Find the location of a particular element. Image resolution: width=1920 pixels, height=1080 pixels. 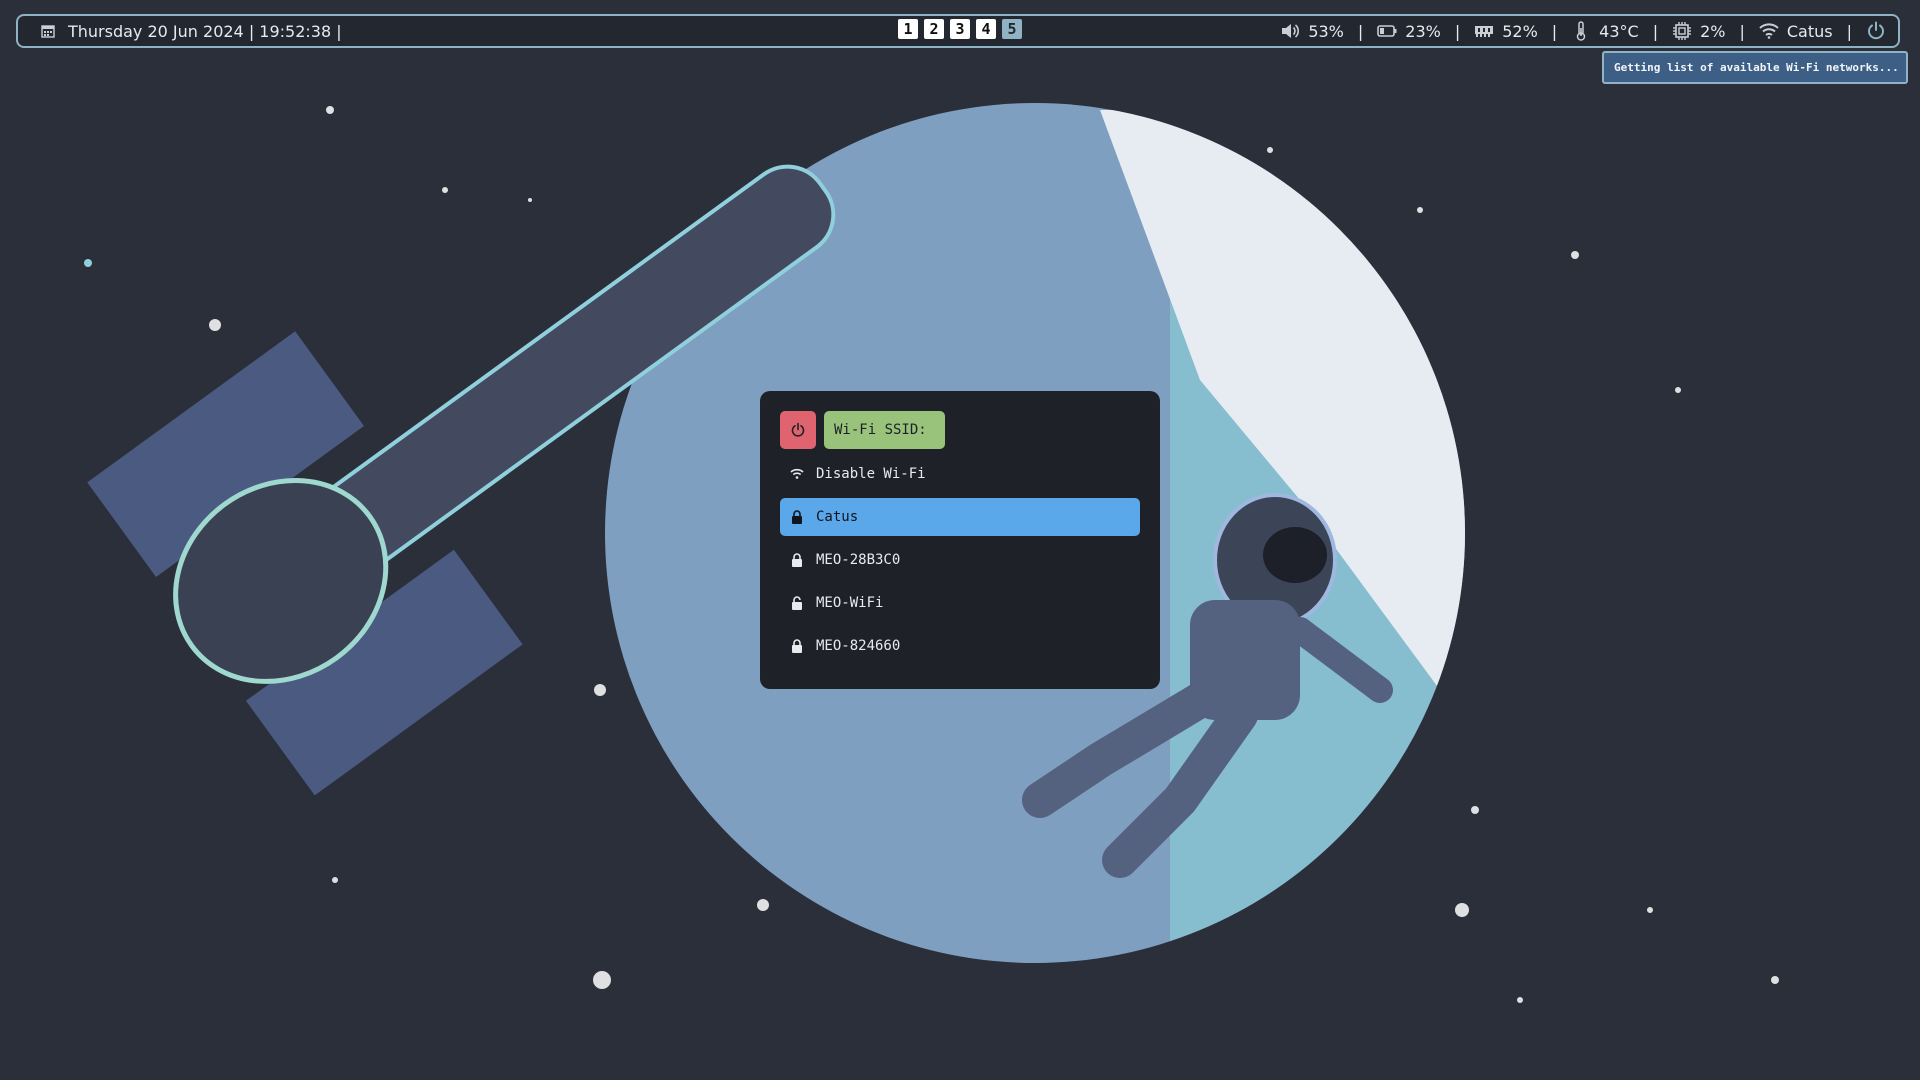

network-ssid-label: MEO-824660 is located at coordinates (858, 646).